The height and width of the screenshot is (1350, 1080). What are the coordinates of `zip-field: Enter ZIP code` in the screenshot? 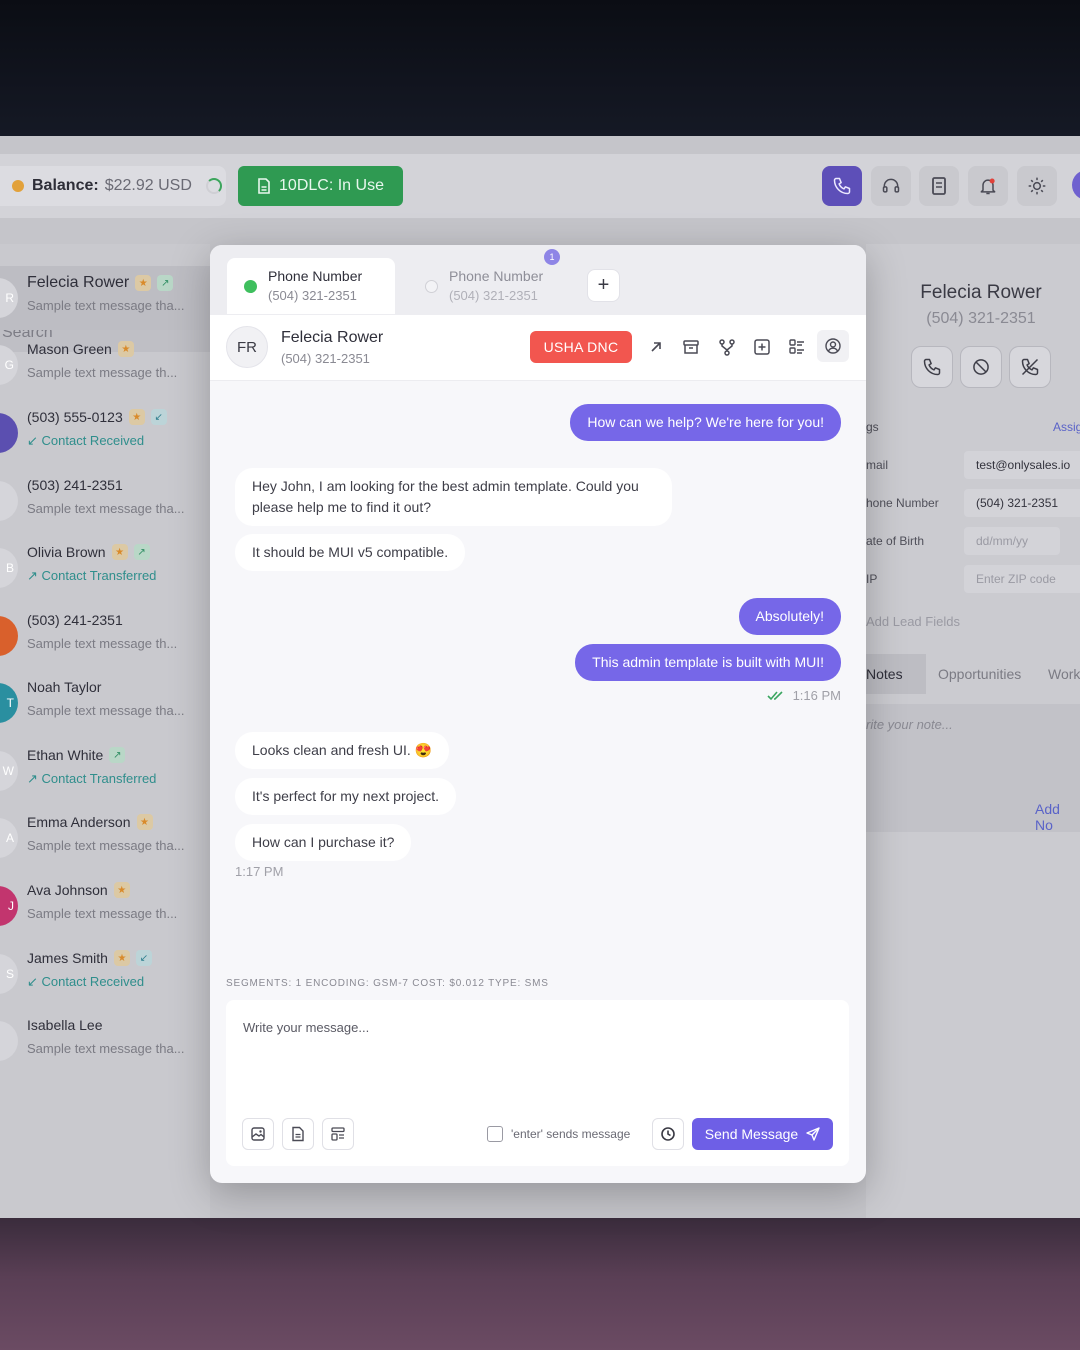 It's located at (1022, 579).